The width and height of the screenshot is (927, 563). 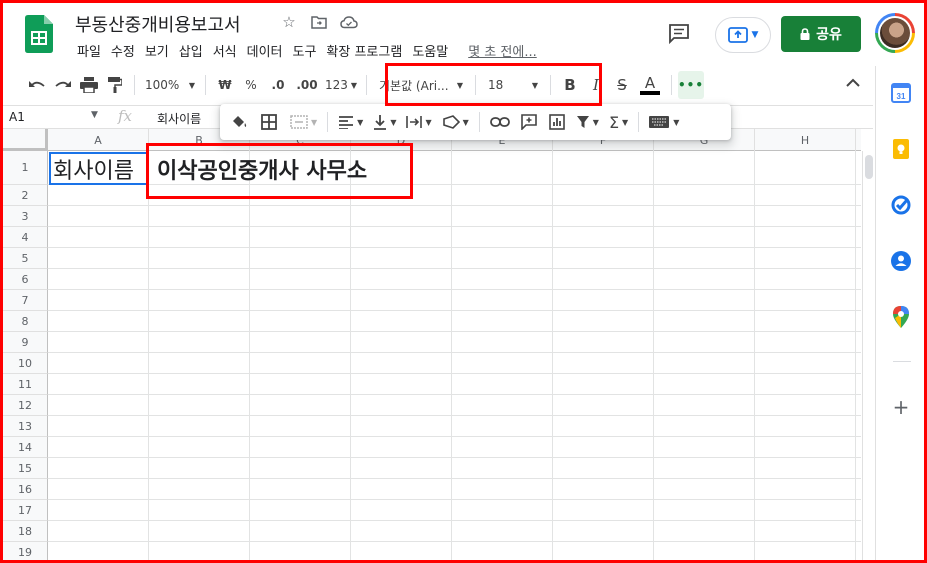 I want to click on fill-color-icon, so click(x=239, y=122).